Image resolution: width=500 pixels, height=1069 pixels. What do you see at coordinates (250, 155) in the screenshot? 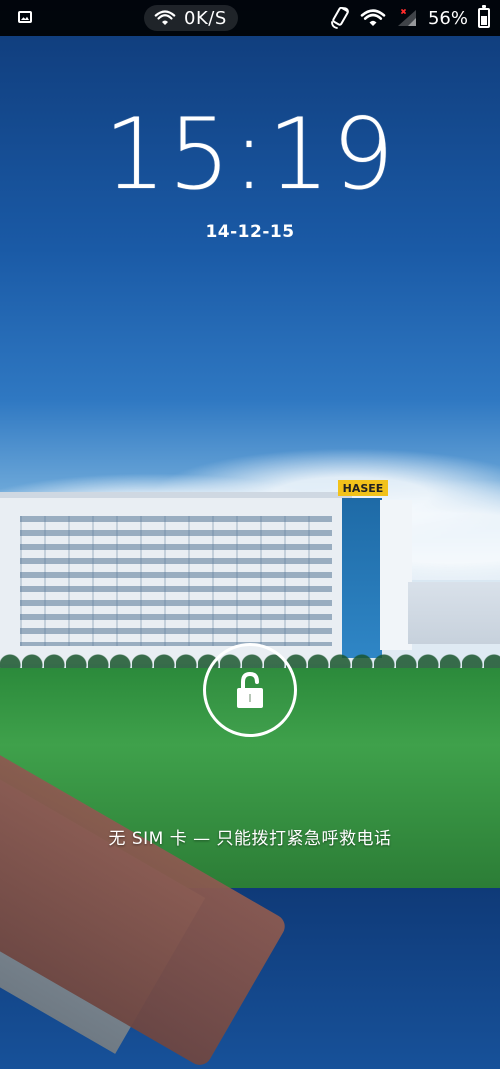
I see `lockscreen-time: 15:19` at bounding box center [250, 155].